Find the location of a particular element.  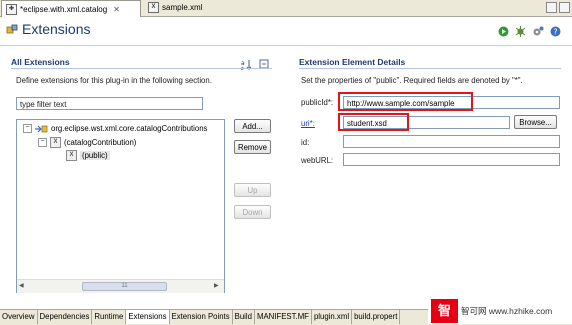

tab-extensions: Extensions is located at coordinates (148, 317).